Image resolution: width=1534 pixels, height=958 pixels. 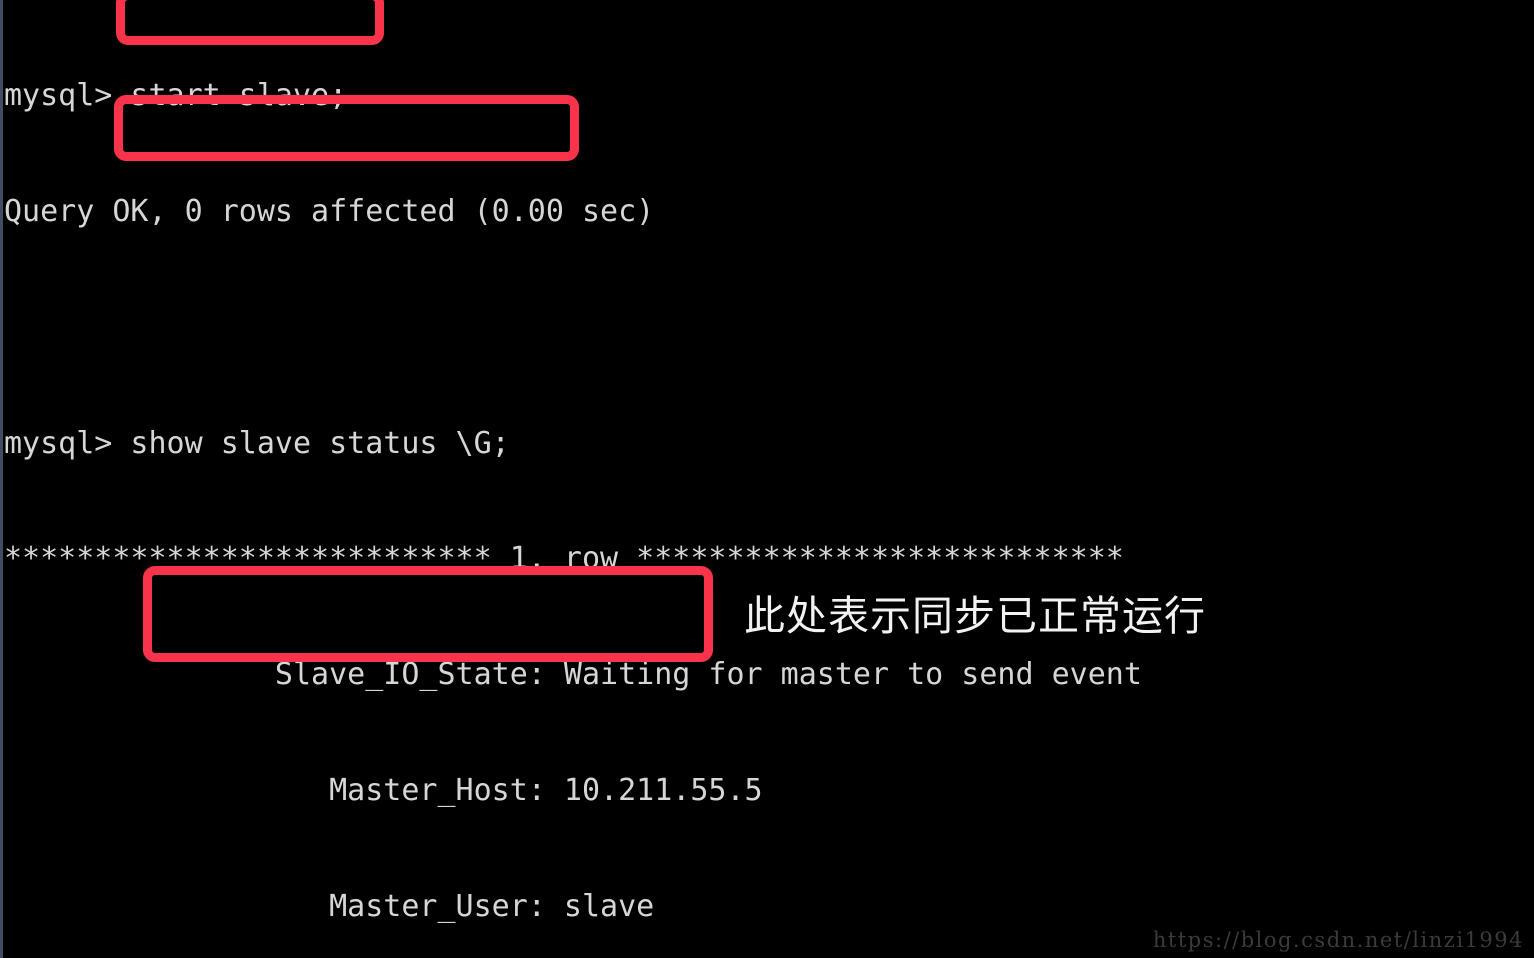 What do you see at coordinates (329, 906) in the screenshot?
I see `terminal-line-master-user: Master_User: slave` at bounding box center [329, 906].